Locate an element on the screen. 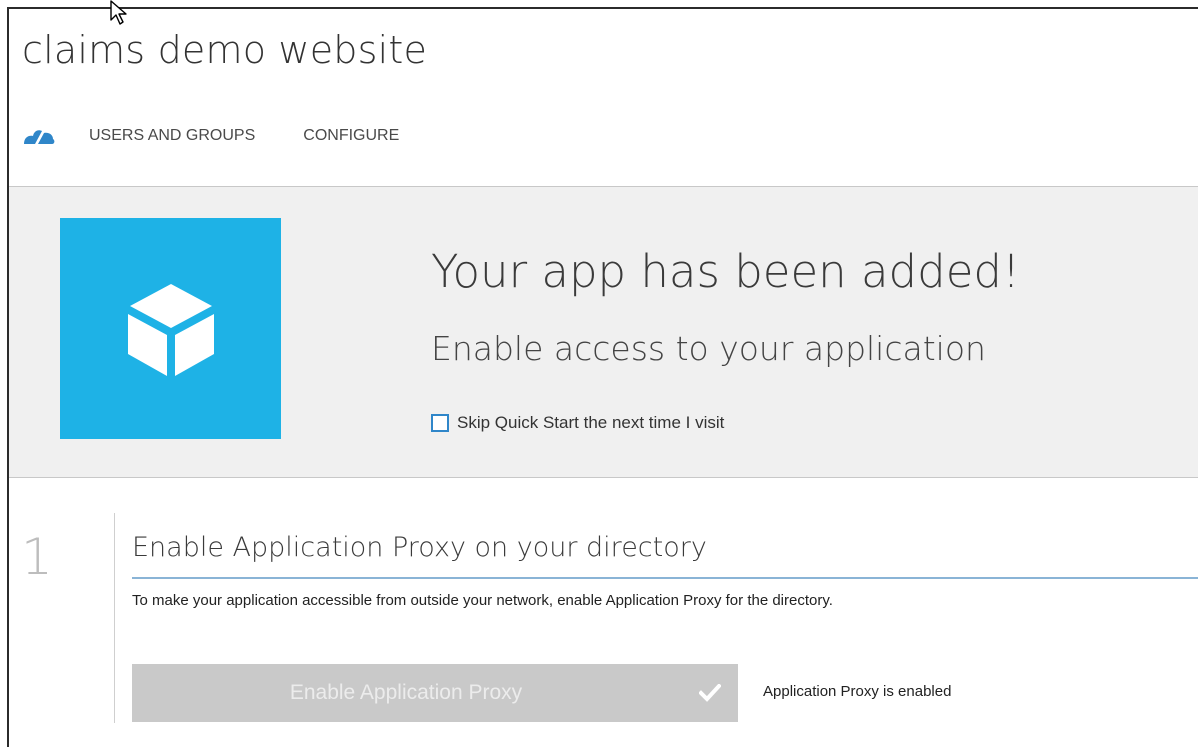  quickstart-cloud-icon is located at coordinates (39, 136).